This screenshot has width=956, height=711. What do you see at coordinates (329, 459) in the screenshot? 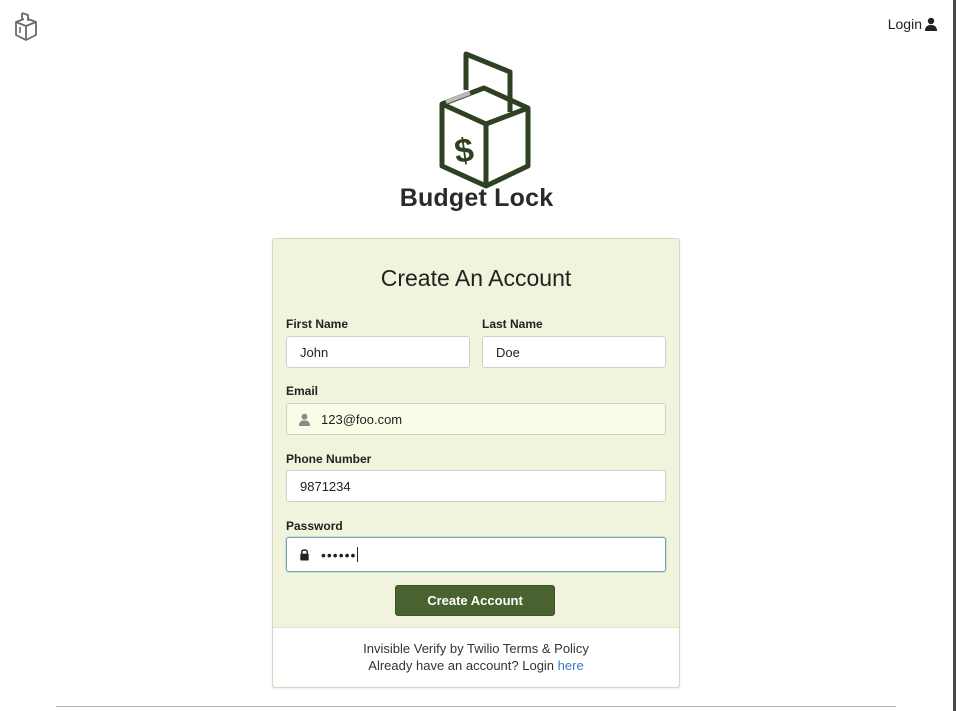
I see `phone-label: Phone Number` at bounding box center [329, 459].